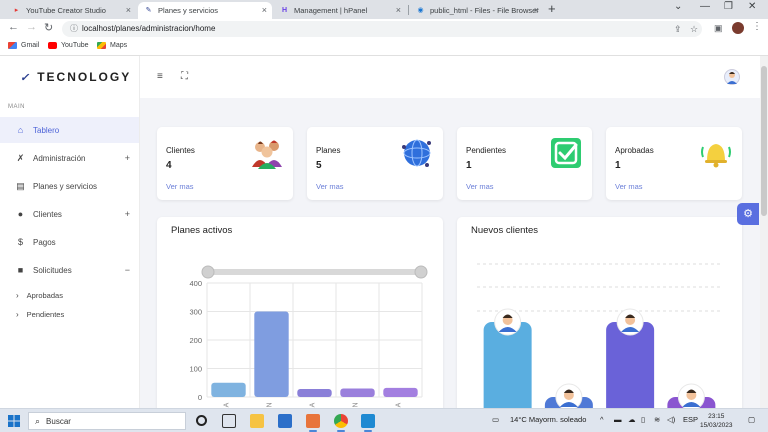  What do you see at coordinates (548, 419) in the screenshot?
I see `weather-text: 14°C Mayorm. soleado` at bounding box center [548, 419].